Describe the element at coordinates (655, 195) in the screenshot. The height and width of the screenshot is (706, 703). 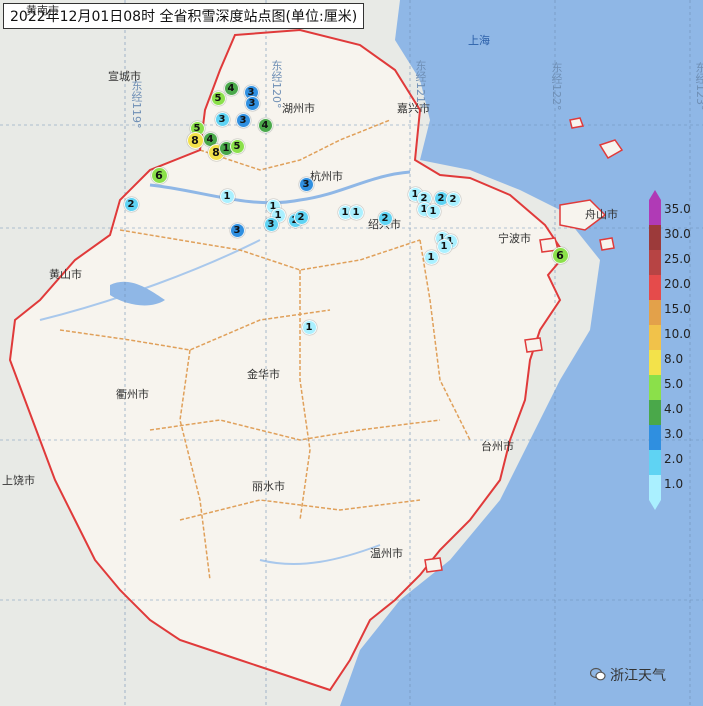
I see `legend-top-arrow` at that location.